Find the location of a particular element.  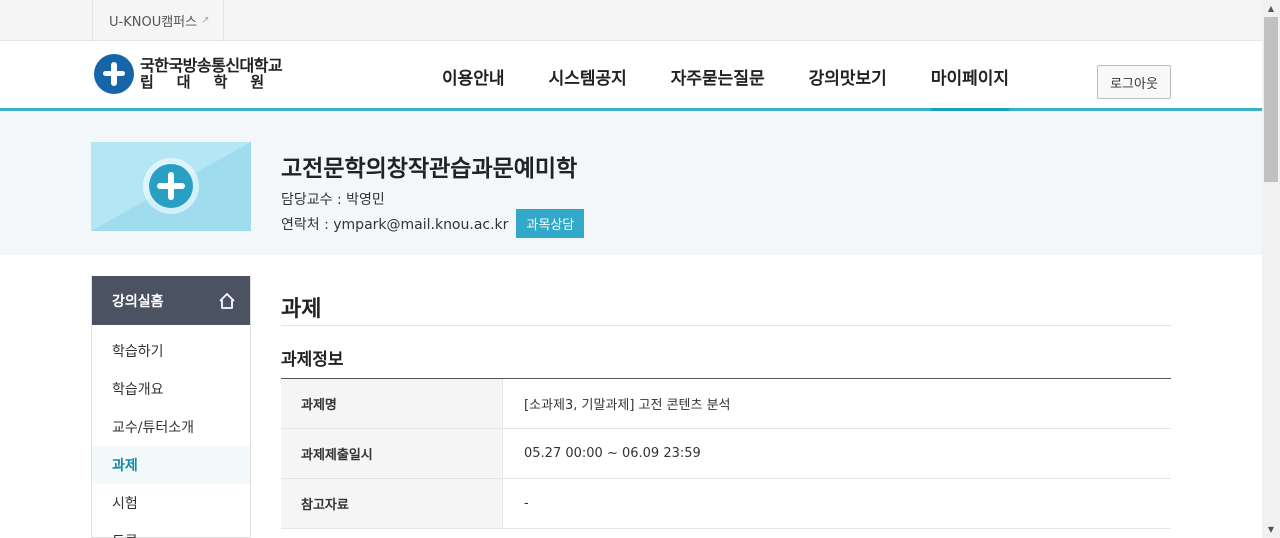

logo-line2: 립대학원 is located at coordinates (214, 82).